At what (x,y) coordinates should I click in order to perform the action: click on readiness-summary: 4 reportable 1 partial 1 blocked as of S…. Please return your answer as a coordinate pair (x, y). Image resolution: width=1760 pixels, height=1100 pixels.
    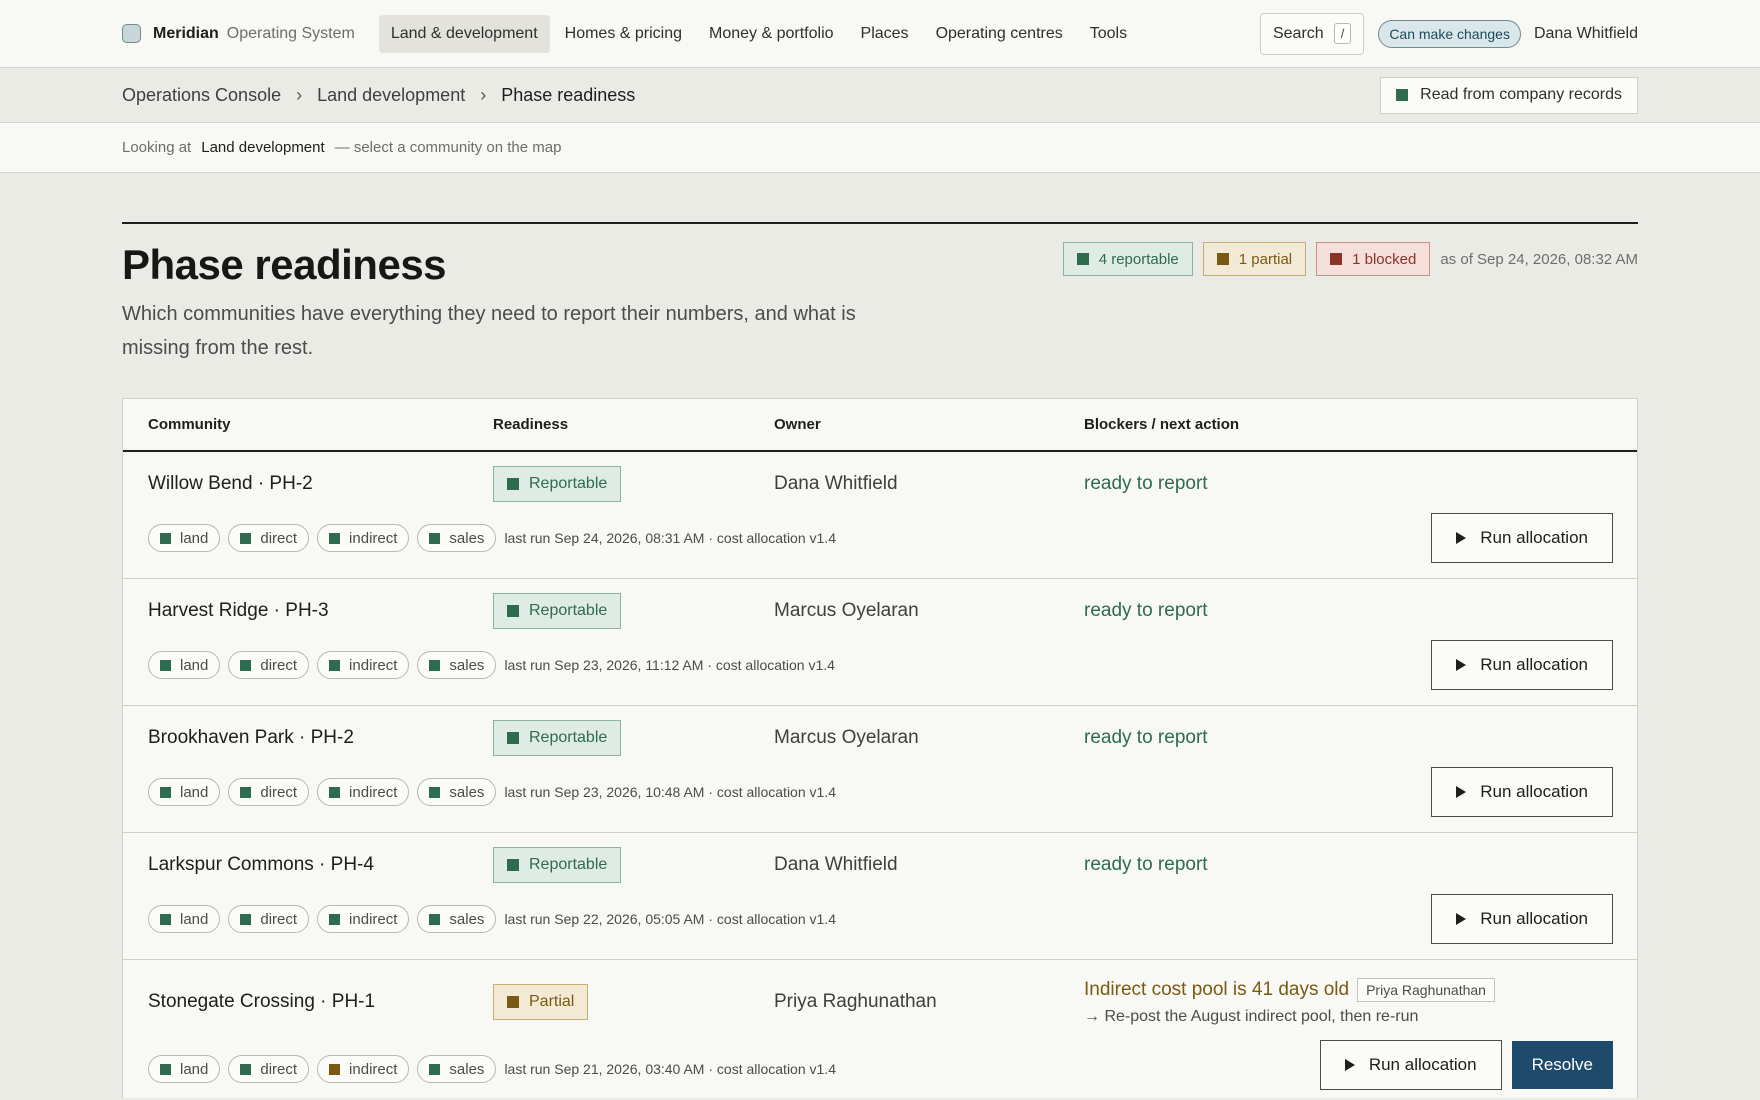
    Looking at the image, I should click on (1345, 259).